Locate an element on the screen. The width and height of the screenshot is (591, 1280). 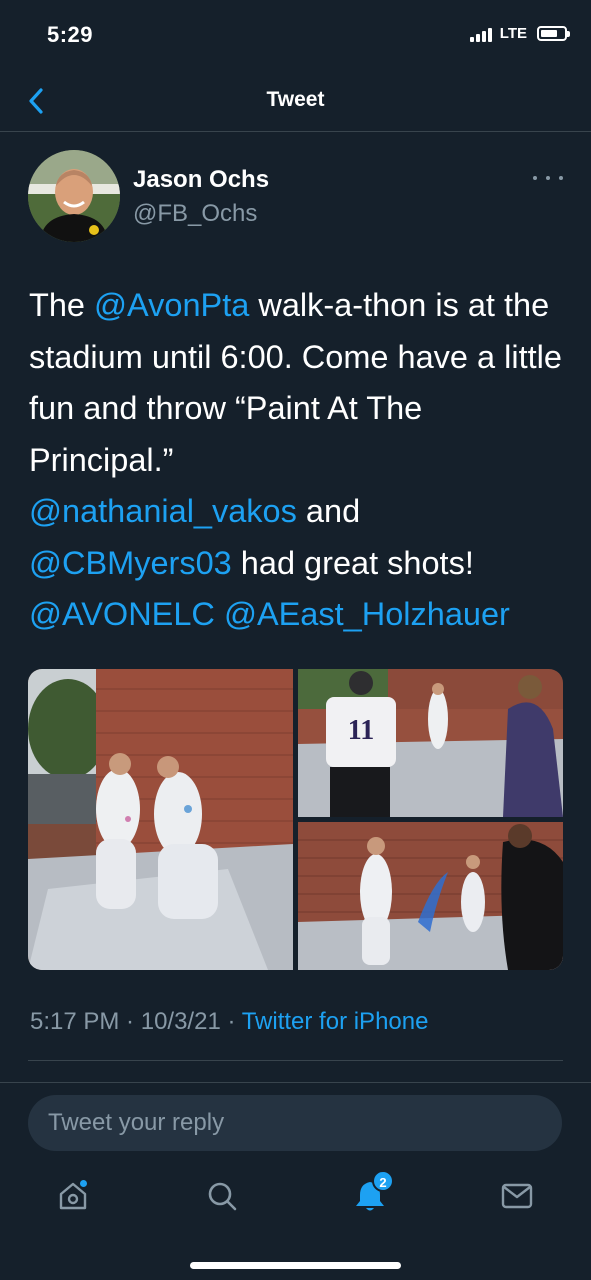
tweet-text-segment: and is located at coordinates (328, 511).